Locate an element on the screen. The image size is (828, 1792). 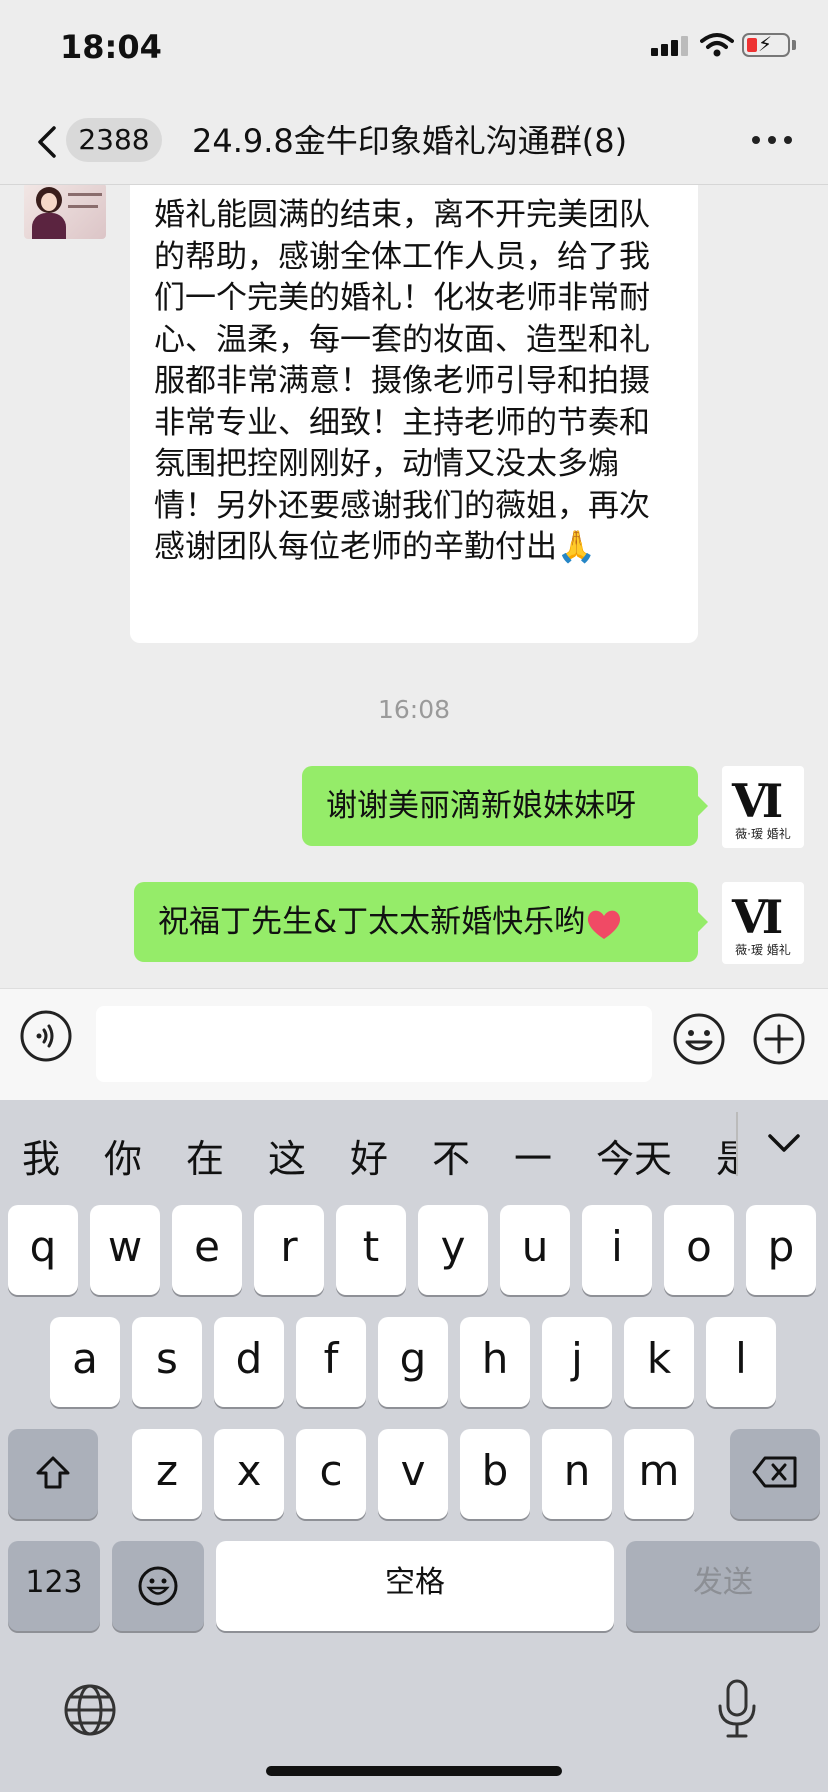
outgoing-message-bubble: 谢谢美丽滴新娘妹妹呀 is located at coordinates (505, 806).